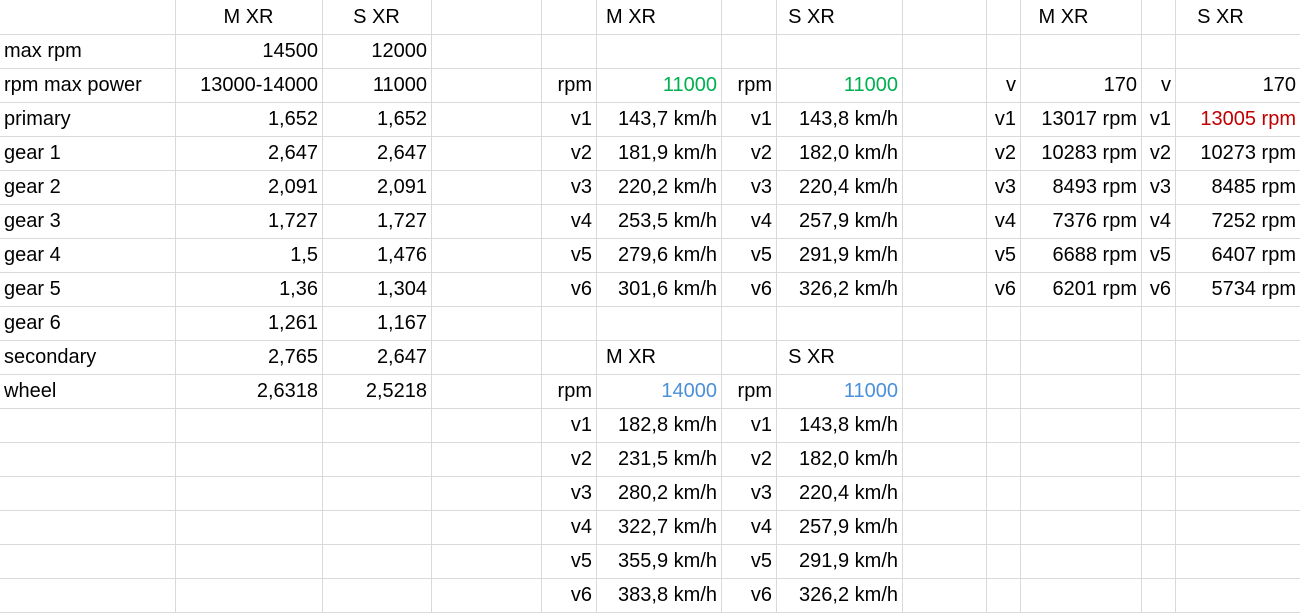  What do you see at coordinates (87, 119) in the screenshot?
I see `spec-label: primary` at bounding box center [87, 119].